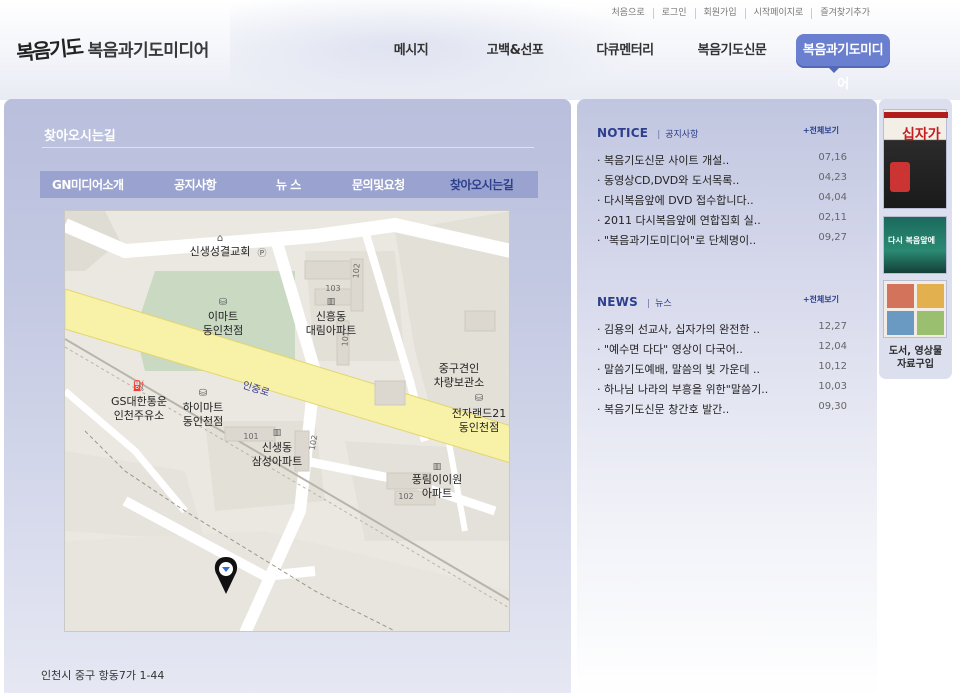  What do you see at coordinates (617, 302) in the screenshot?
I see `news-title: NEWS` at bounding box center [617, 302].